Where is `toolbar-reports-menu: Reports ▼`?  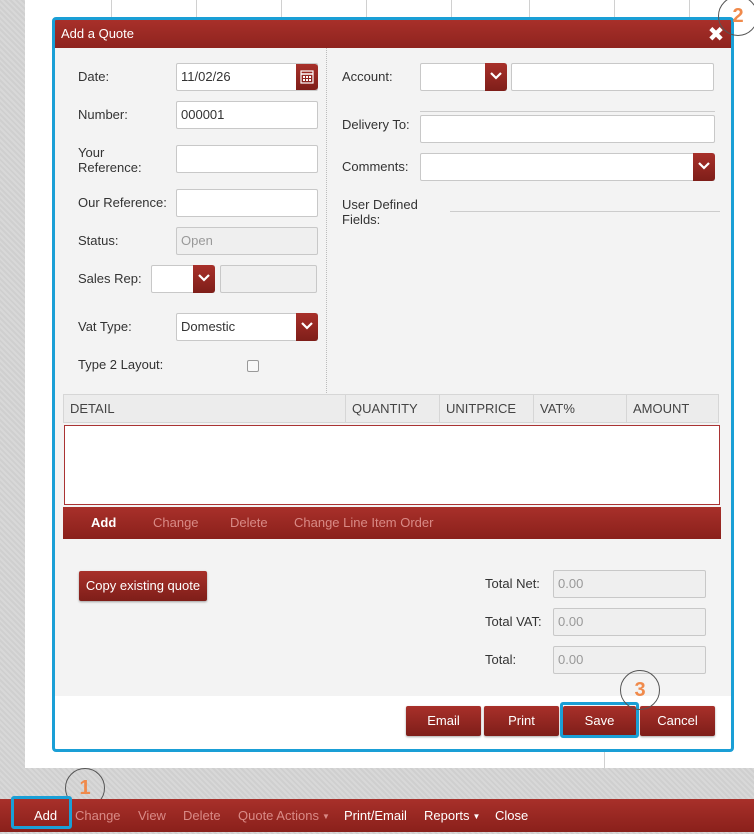
toolbar-reports-menu: Reports ▼ is located at coordinates (452, 816).